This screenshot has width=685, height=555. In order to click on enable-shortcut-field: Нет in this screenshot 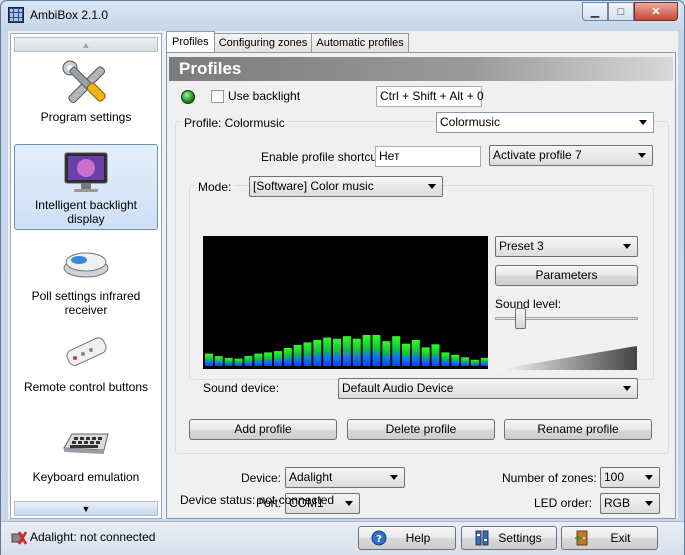, I will do `click(428, 156)`.